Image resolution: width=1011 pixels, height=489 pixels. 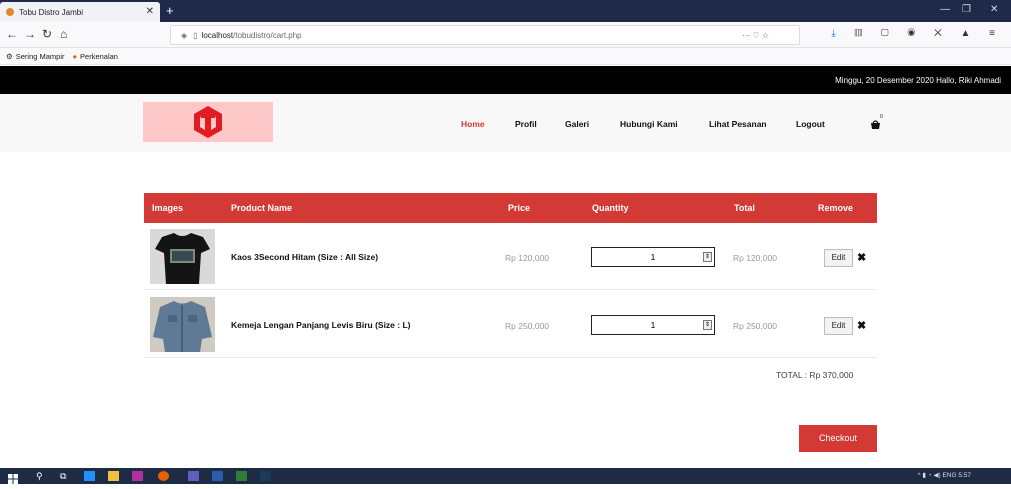 What do you see at coordinates (945, 9) in the screenshot?
I see `minimize-icon: —` at bounding box center [945, 9].